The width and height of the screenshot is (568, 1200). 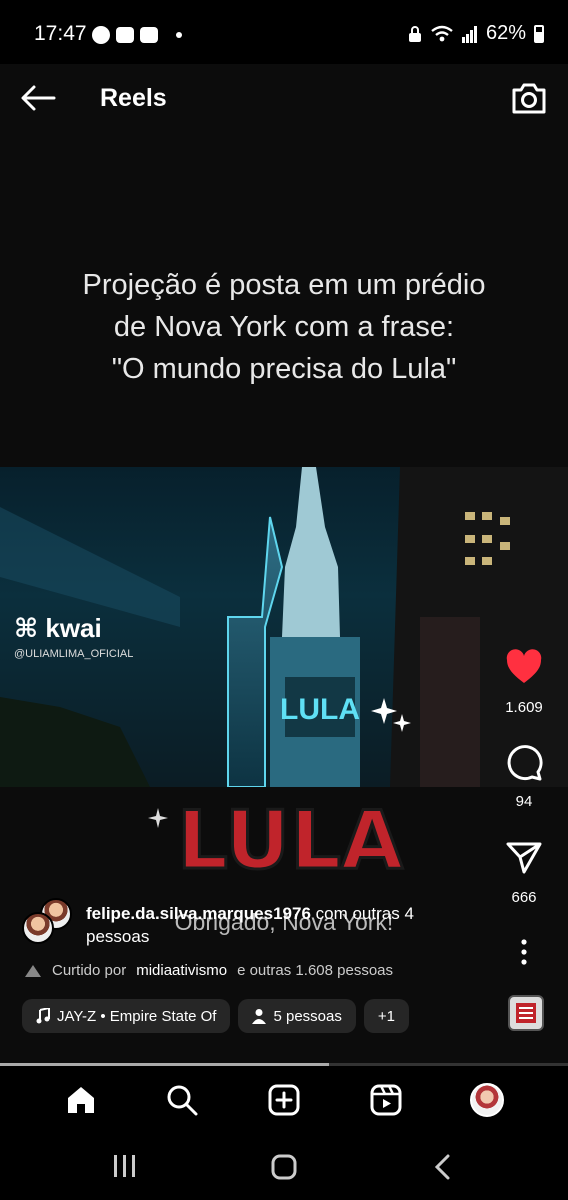 What do you see at coordinates (133, 98) in the screenshot?
I see `page-title: Reels` at bounding box center [133, 98].